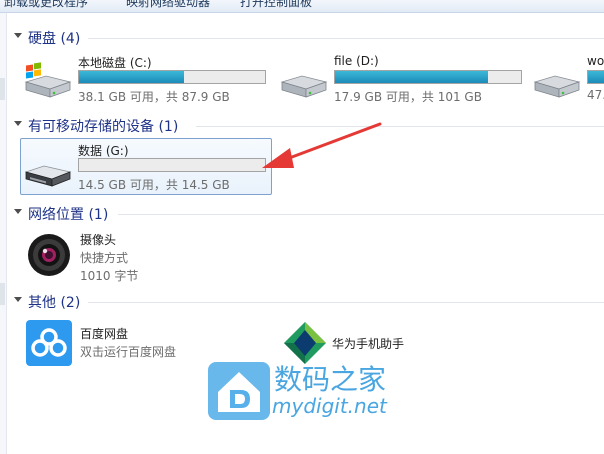 The image size is (604, 454). I want to click on mydigit-logo-icon, so click(239, 391).